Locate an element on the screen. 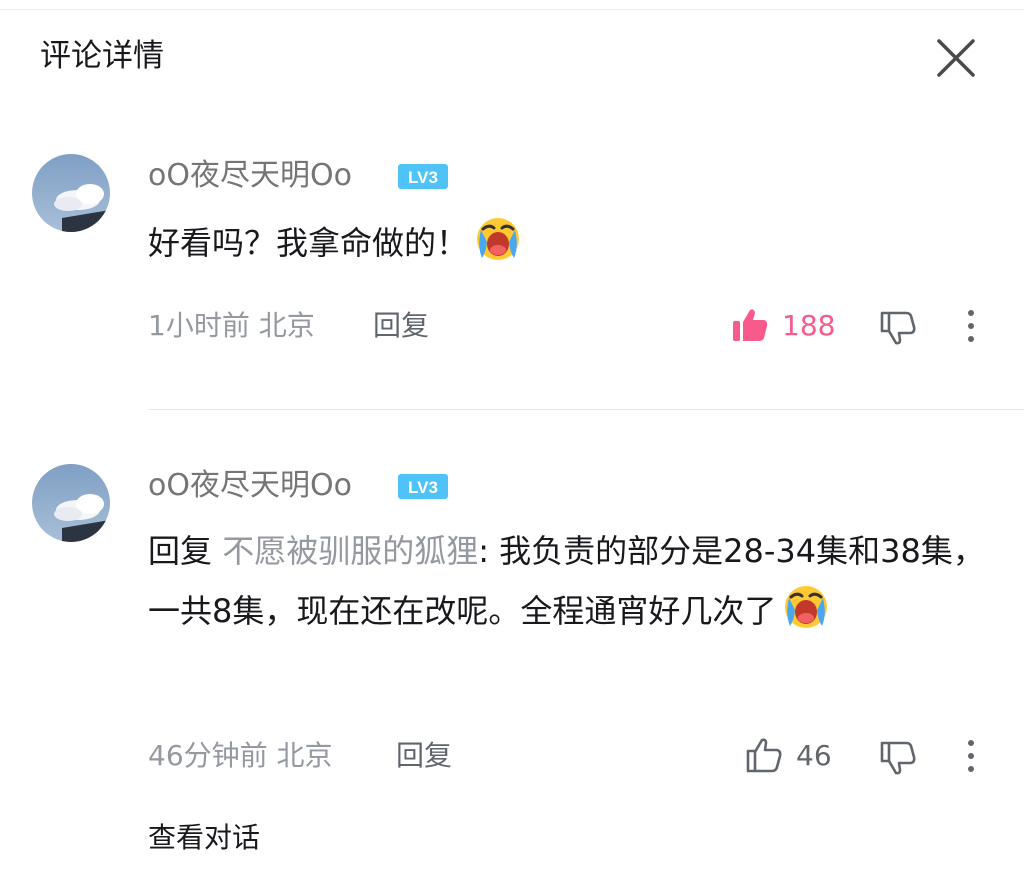  comment-time: 1小时前 is located at coordinates (199, 325).